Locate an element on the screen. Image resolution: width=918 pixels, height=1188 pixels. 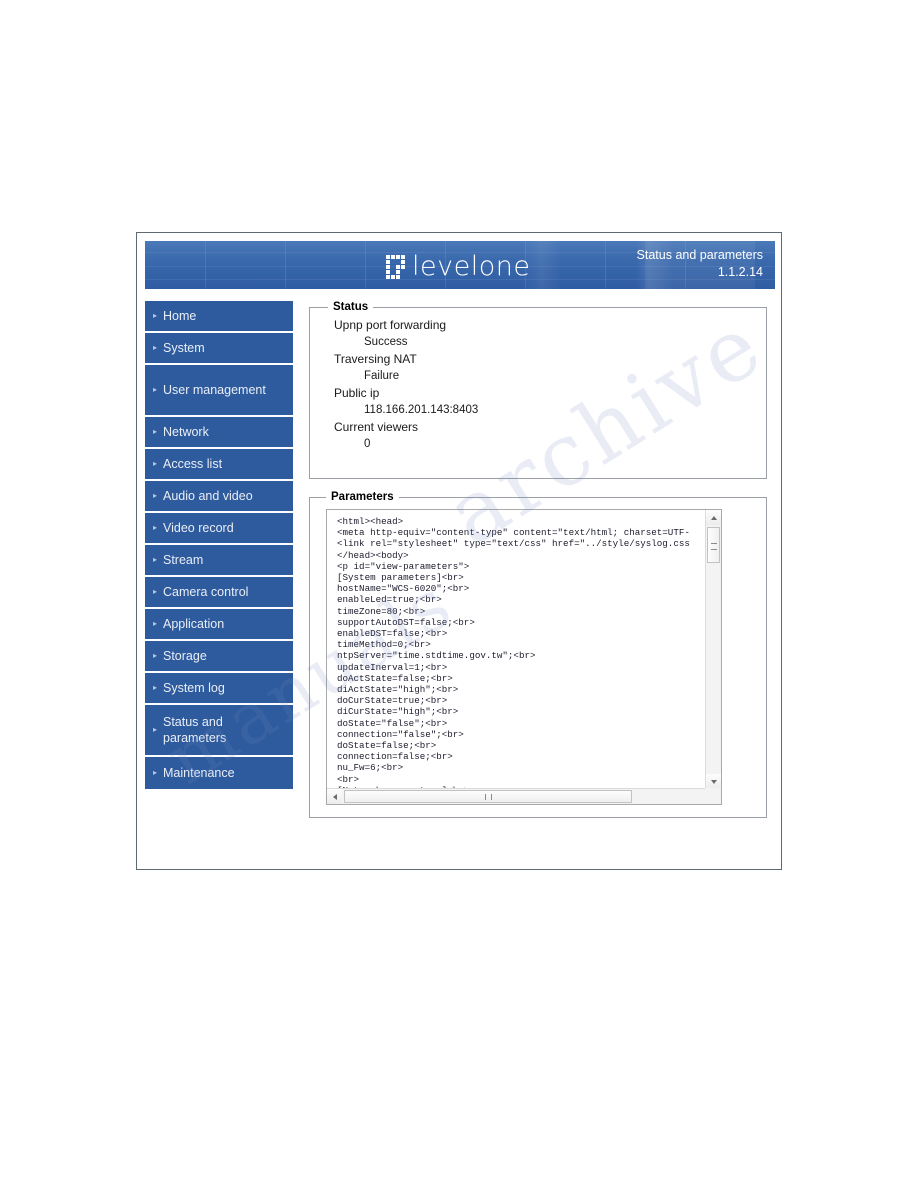
sidebar-item-system-log: ▸ System log is located at coordinates (219, 689).